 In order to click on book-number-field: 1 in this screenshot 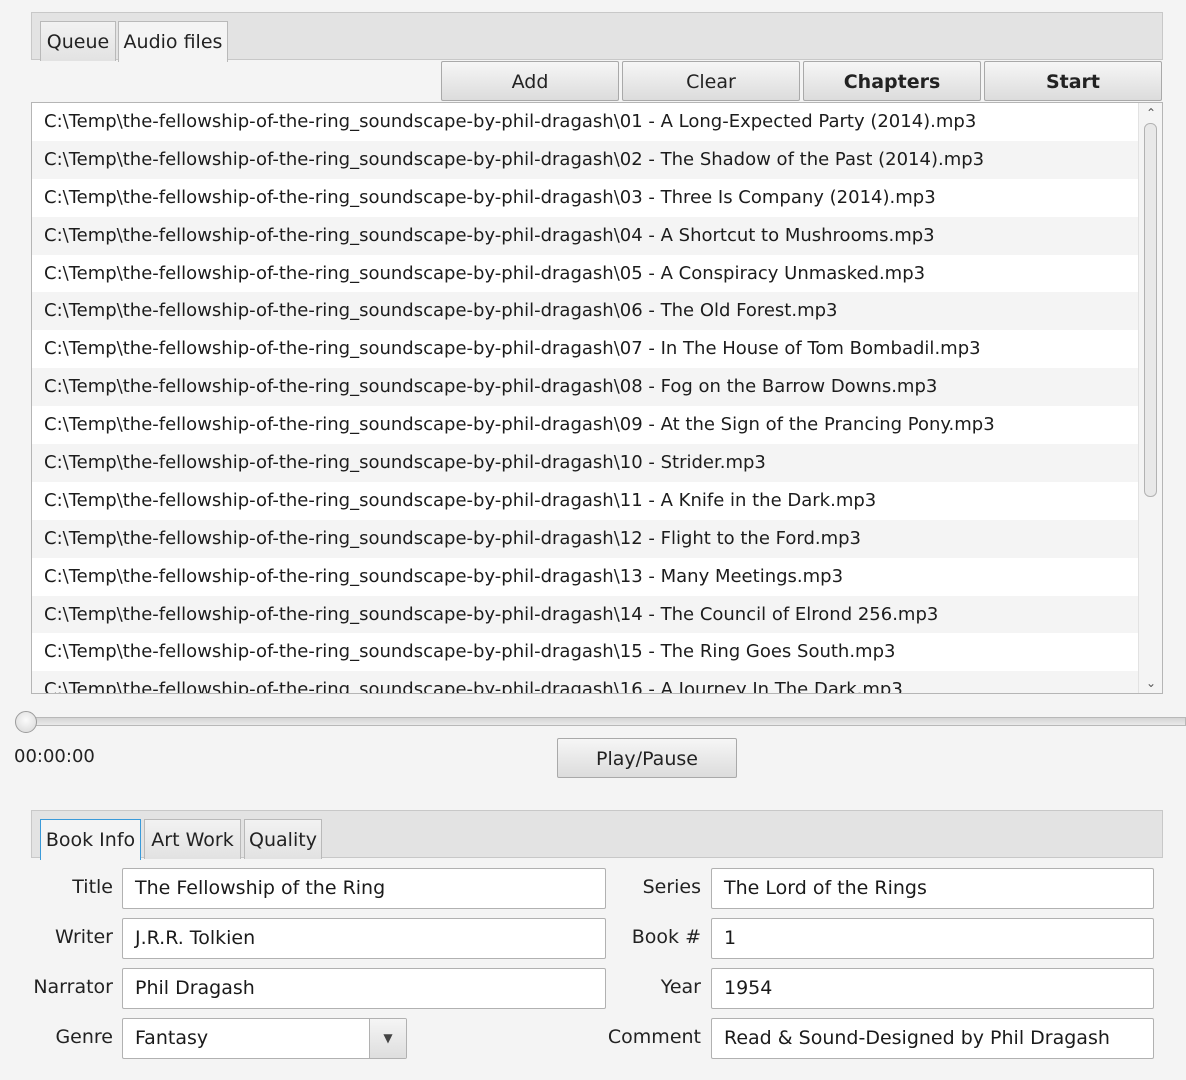, I will do `click(932, 938)`.